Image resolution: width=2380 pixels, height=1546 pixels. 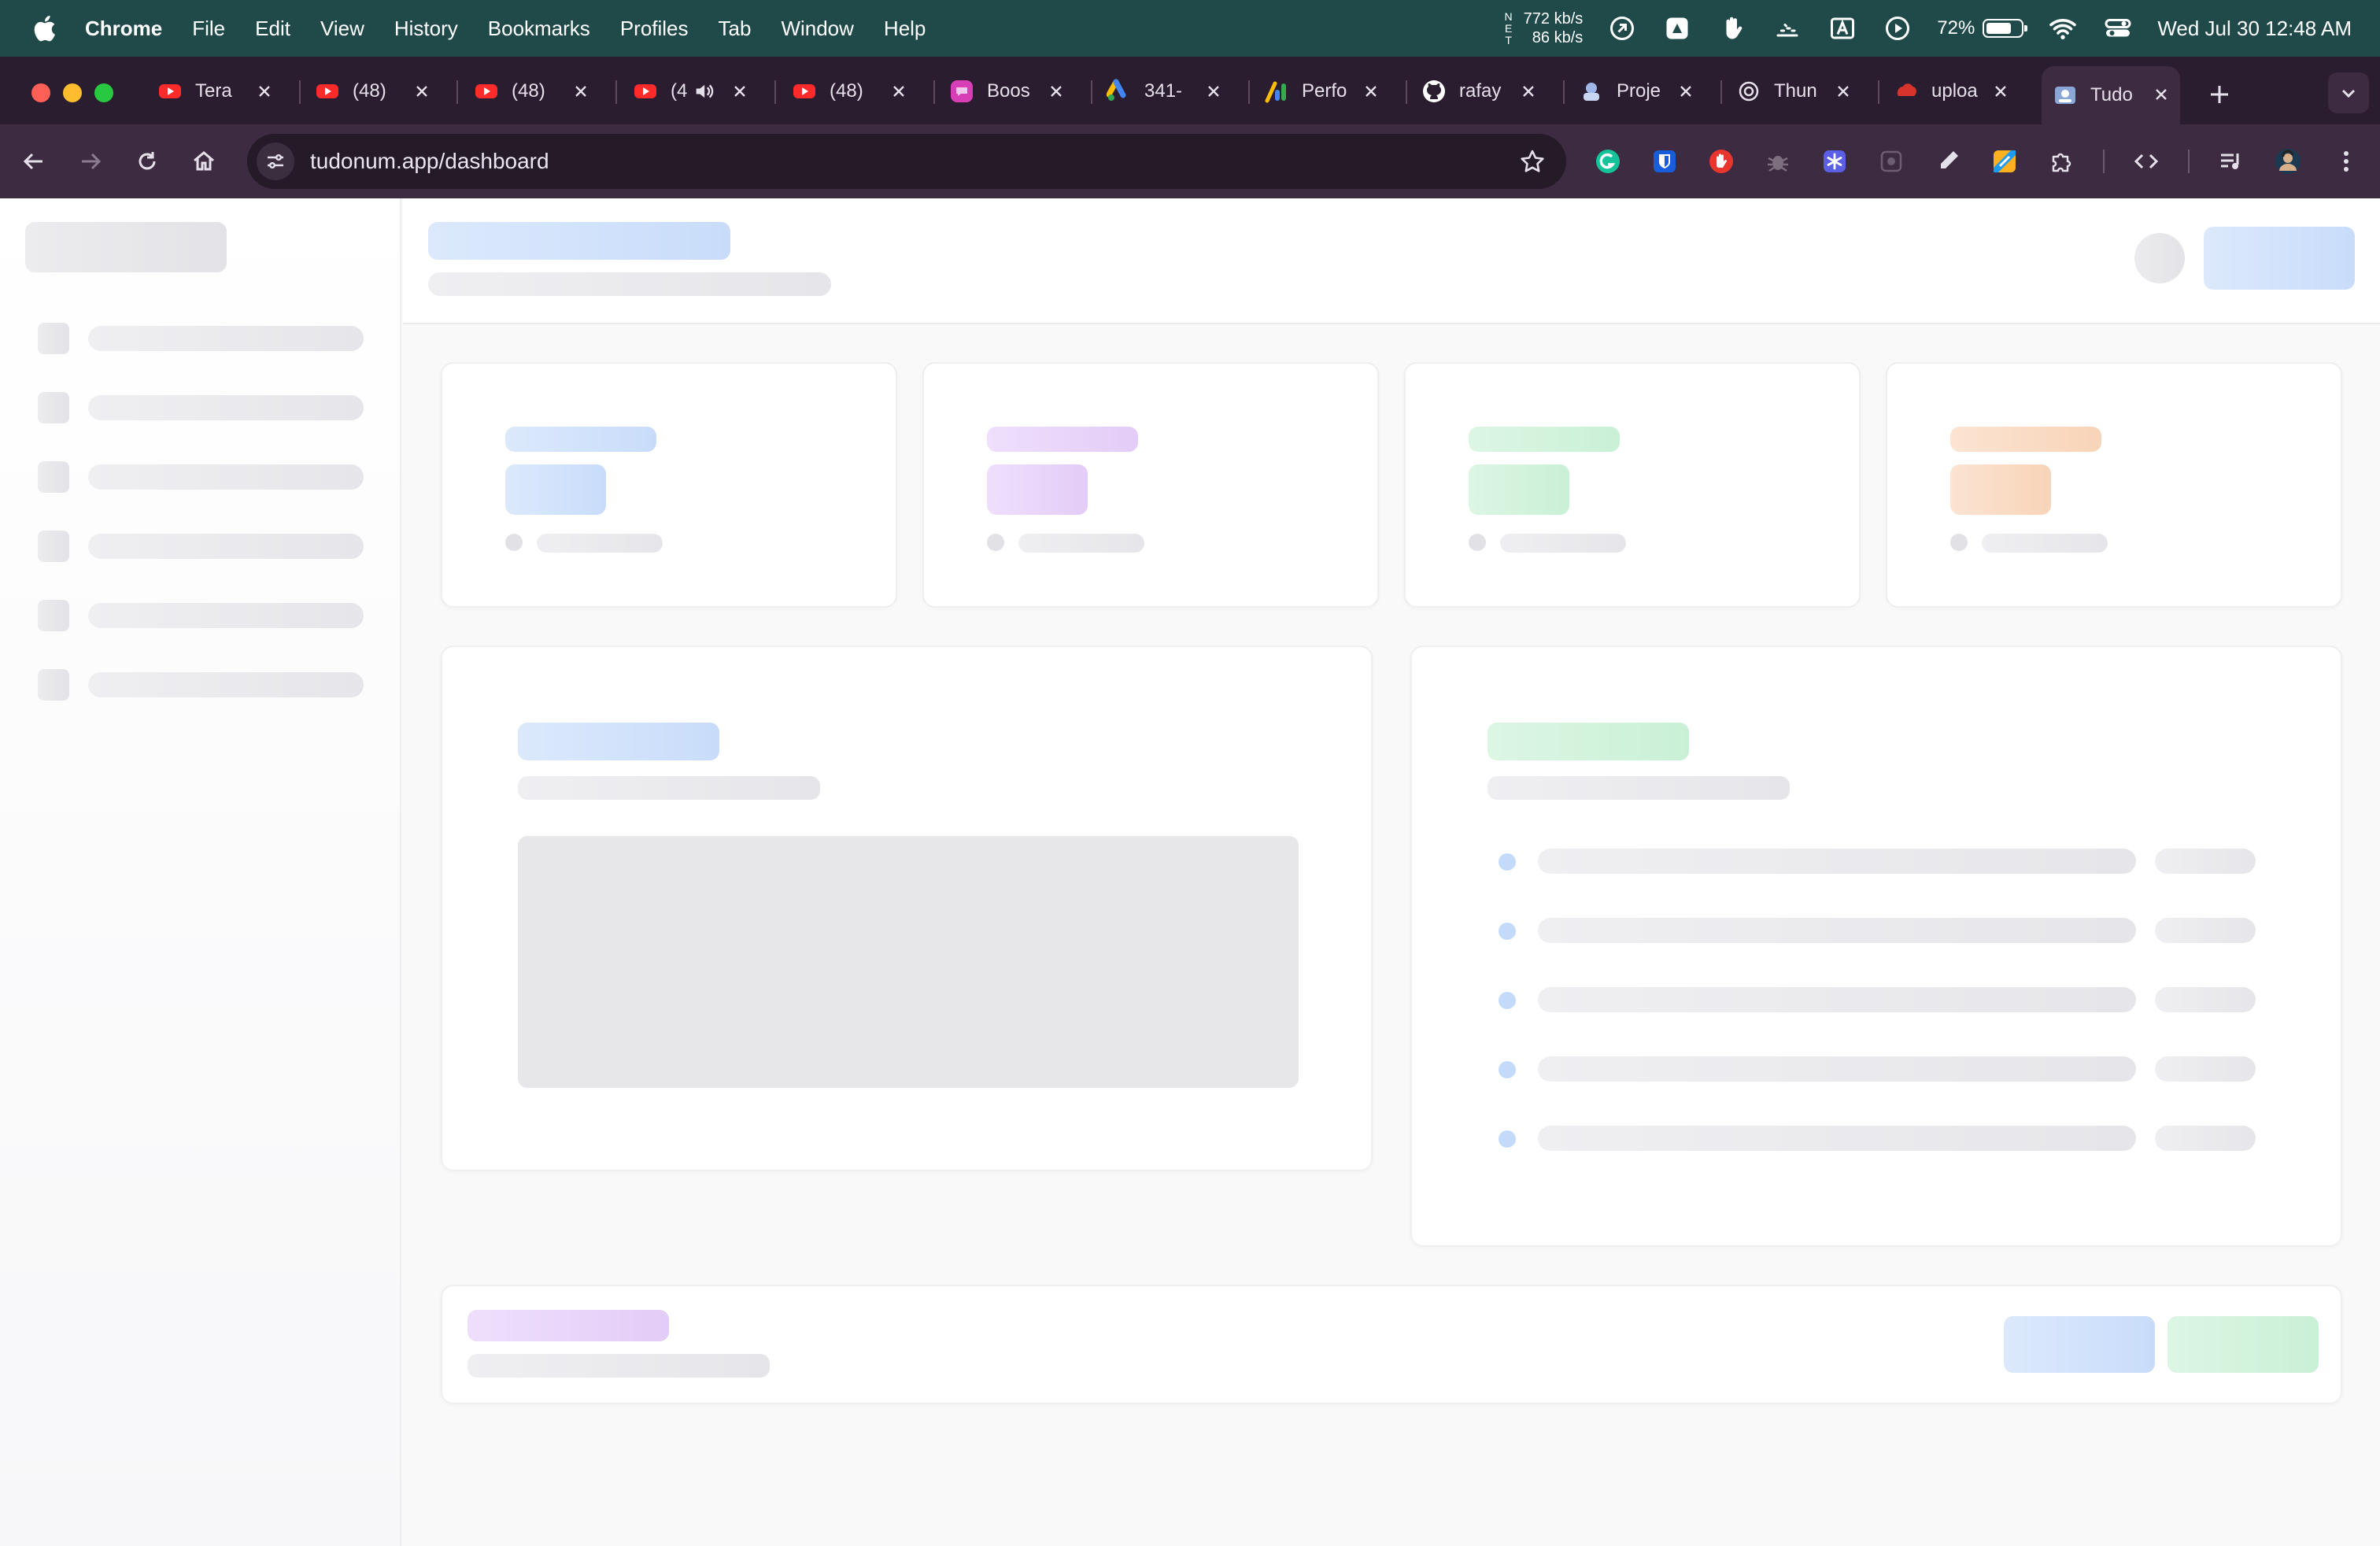 What do you see at coordinates (1906, 91) in the screenshot?
I see `upload-app-icon` at bounding box center [1906, 91].